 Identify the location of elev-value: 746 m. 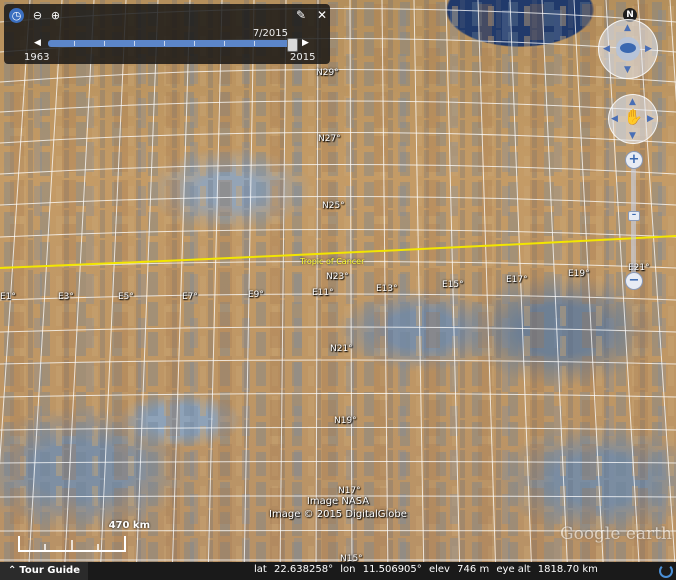
(473, 569).